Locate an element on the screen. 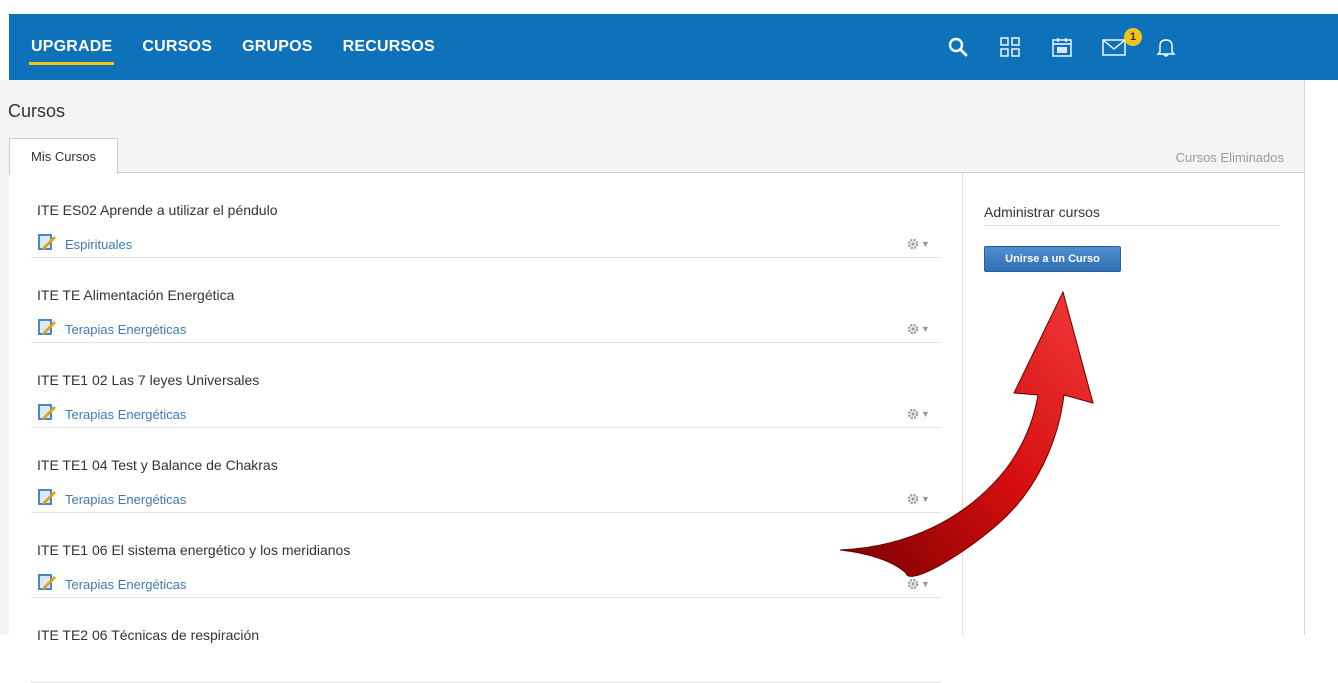 Image resolution: width=1338 pixels, height=683 pixels. mail-icon: 1 is located at coordinates (1121, 44).